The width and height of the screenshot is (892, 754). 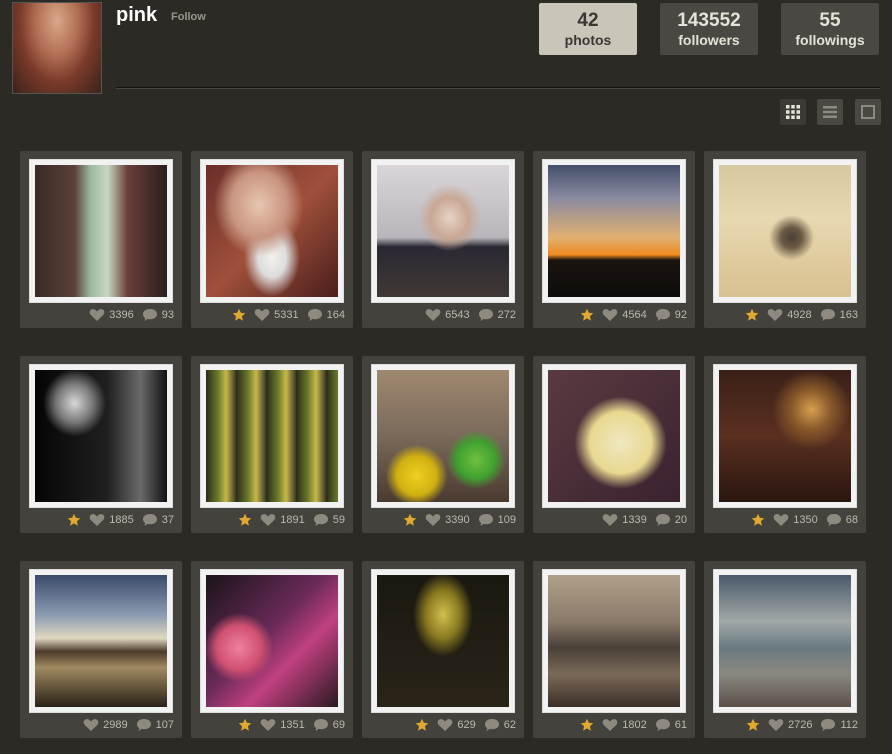 I want to click on photo-card: 3390 109, so click(x=443, y=444).